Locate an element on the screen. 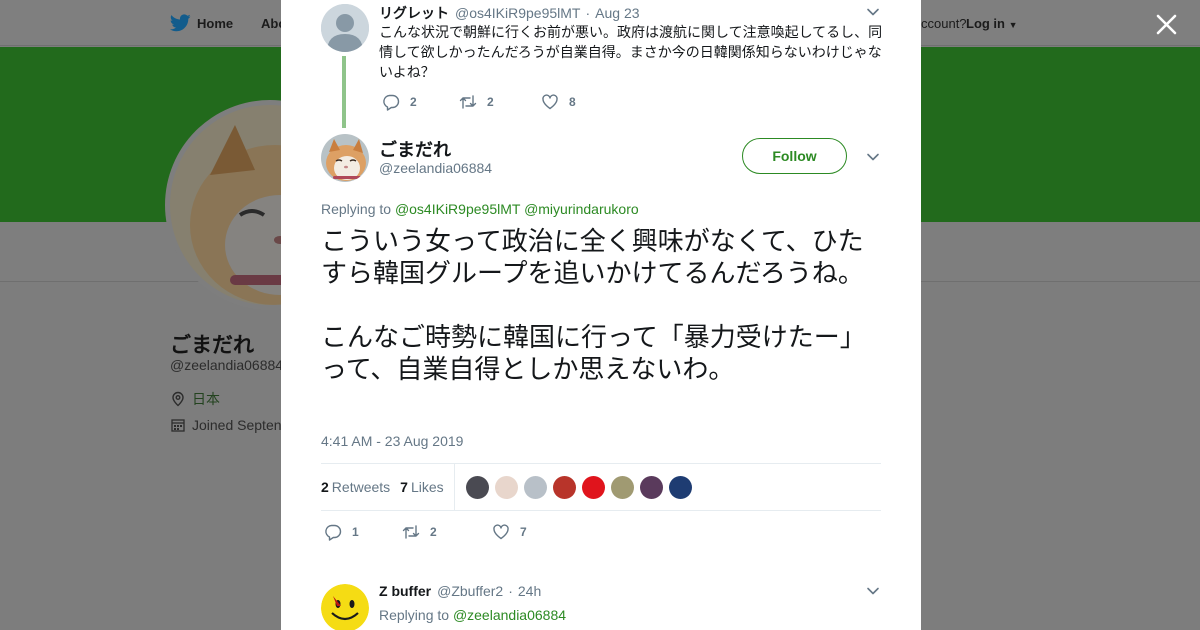 The width and height of the screenshot is (1200, 630). like-button: 8 is located at coordinates (558, 102).